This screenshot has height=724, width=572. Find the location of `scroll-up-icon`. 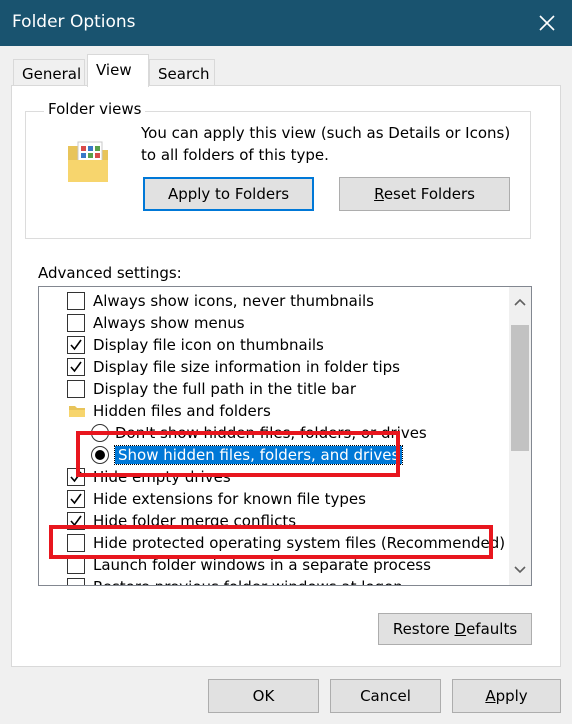

scroll-up-icon is located at coordinates (520, 302).